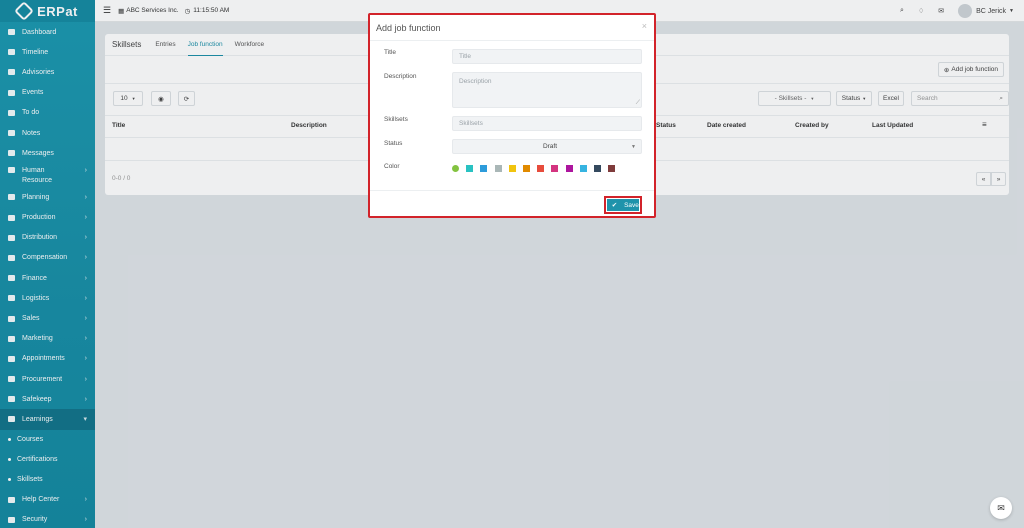 This screenshot has width=1024, height=528. Describe the element at coordinates (396, 119) in the screenshot. I see `skillsets-label: Skillsets` at that location.